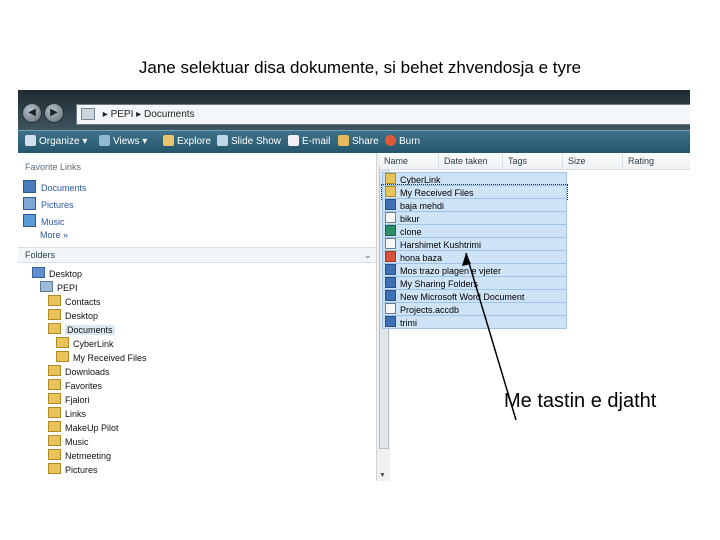  Describe the element at coordinates (489, 336) in the screenshot. I see `callout-arrow` at that location.